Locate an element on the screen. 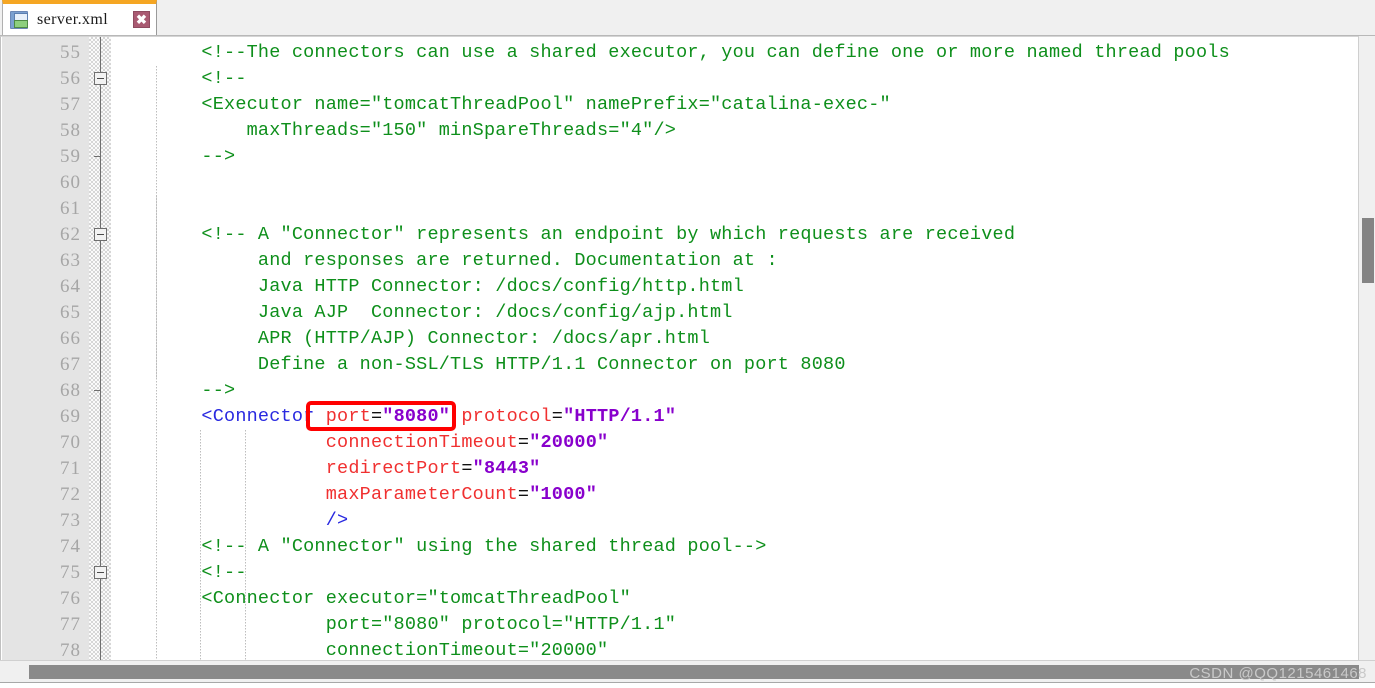 This screenshot has height=688, width=1375. code-token-cmt: connectionTimeout="20000" is located at coordinates (360, 650).